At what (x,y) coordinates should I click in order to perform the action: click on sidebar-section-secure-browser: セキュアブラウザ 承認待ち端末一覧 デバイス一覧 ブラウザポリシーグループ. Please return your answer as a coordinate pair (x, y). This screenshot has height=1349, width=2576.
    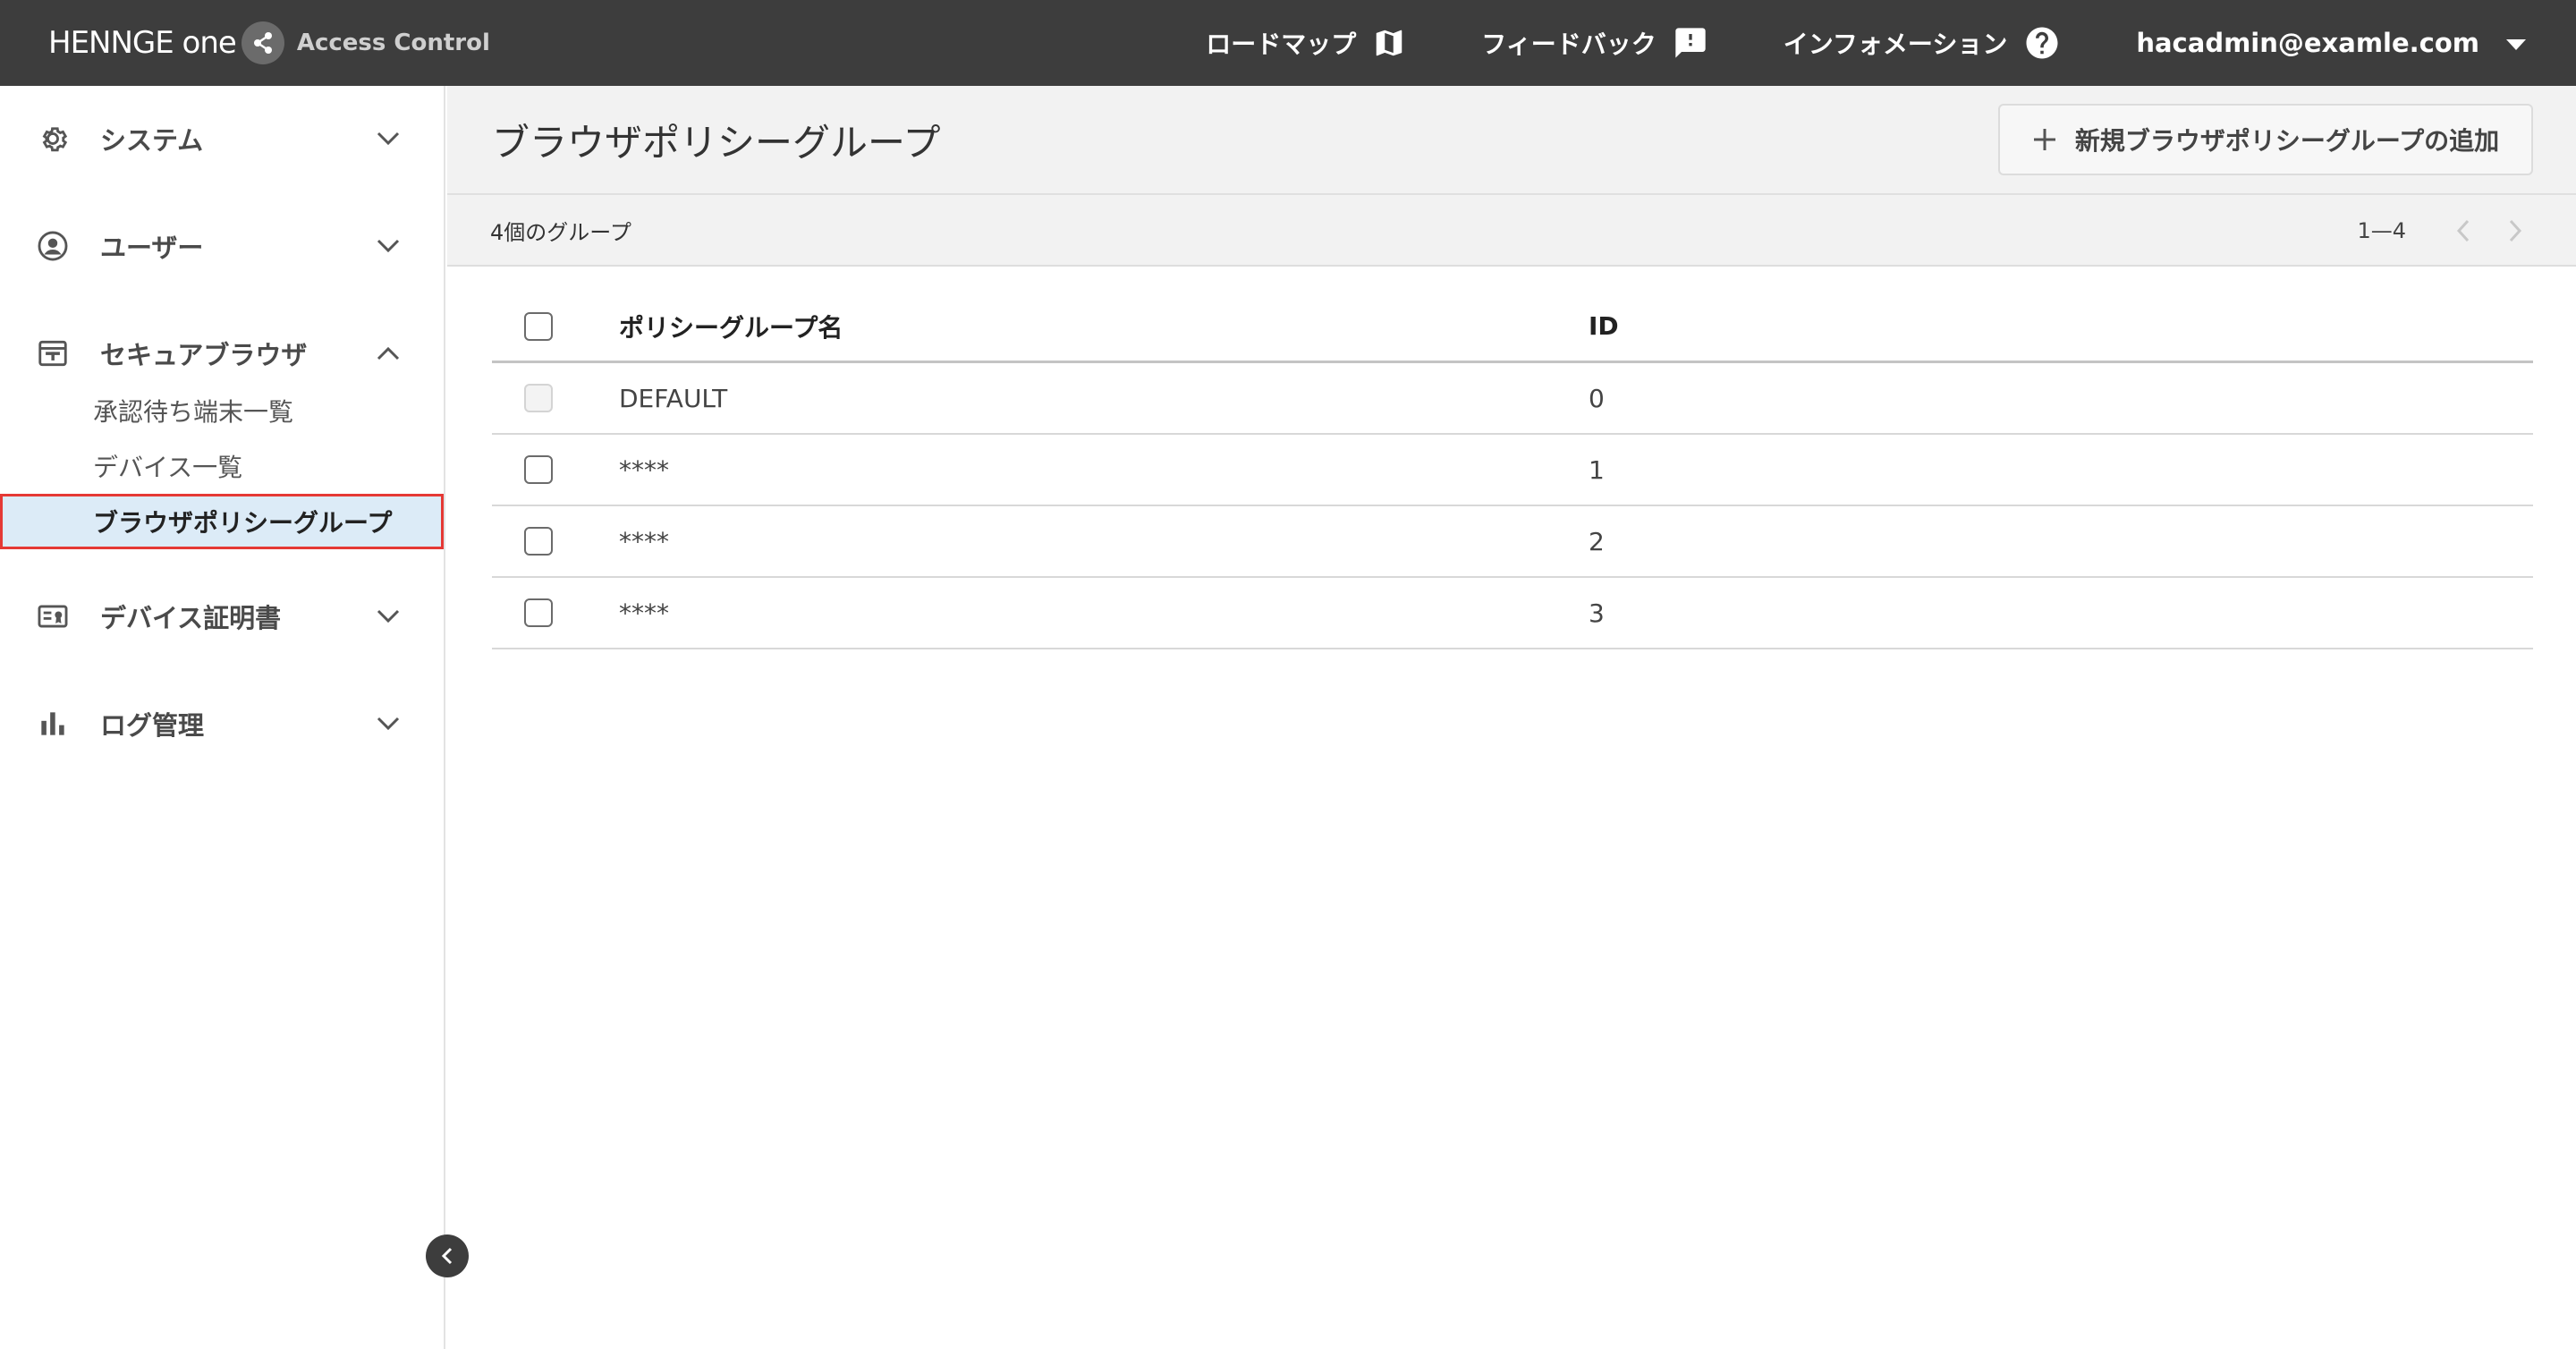
    Looking at the image, I should click on (222, 436).